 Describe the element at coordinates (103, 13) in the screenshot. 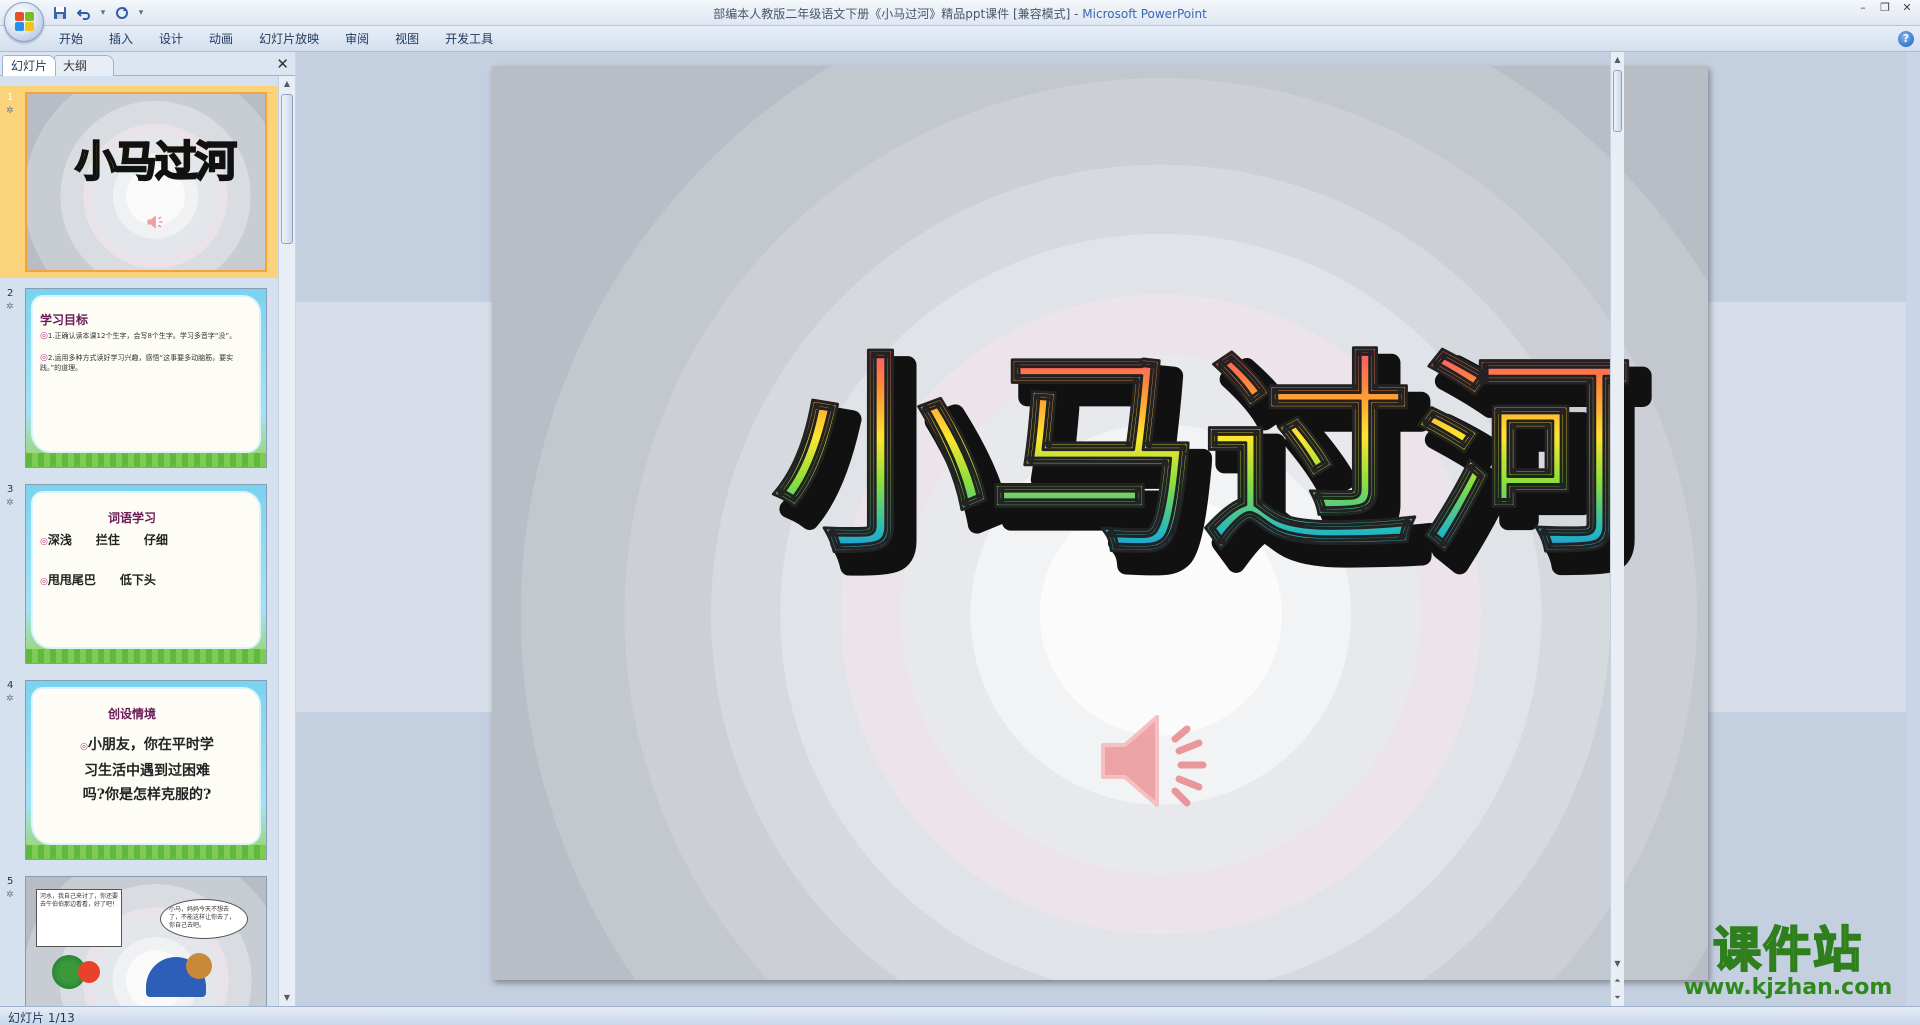

I see `undo-dropdown-icon: ▾` at that location.